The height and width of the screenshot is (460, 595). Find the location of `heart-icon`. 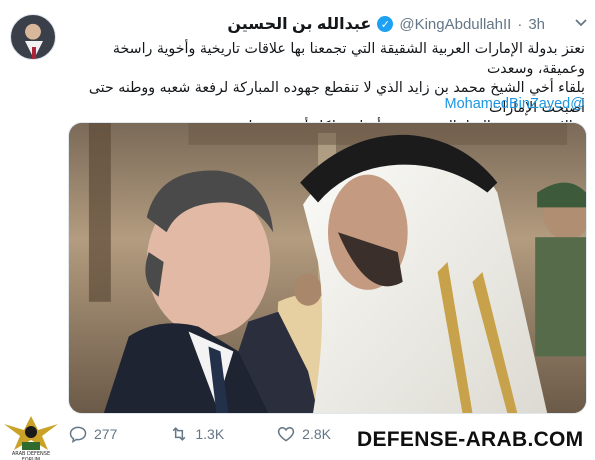

heart-icon is located at coordinates (286, 434).